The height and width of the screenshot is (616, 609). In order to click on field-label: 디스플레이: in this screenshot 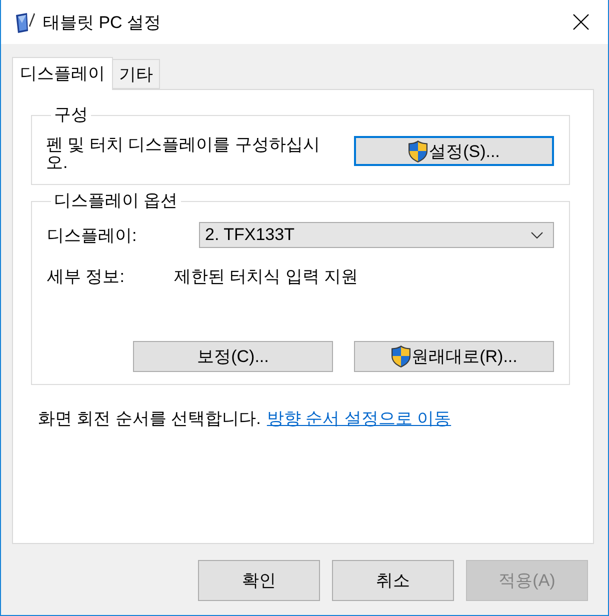, I will do `click(92, 235)`.